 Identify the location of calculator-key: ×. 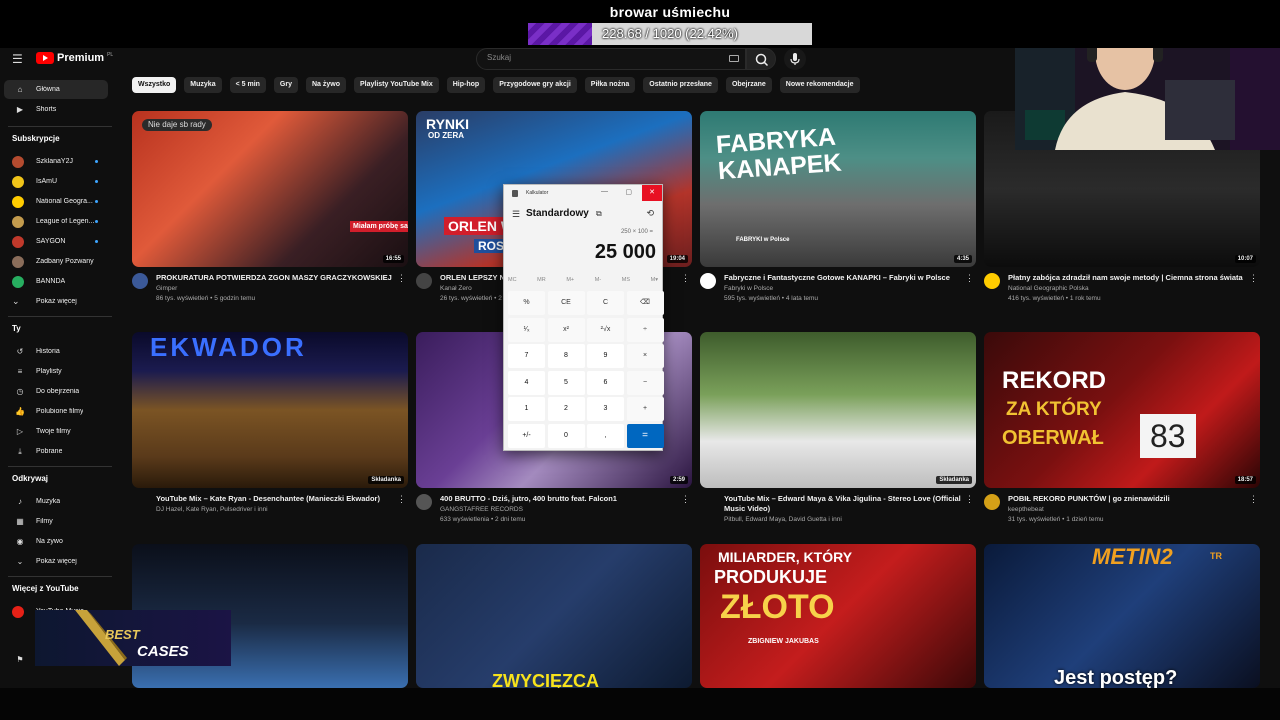
(645, 356).